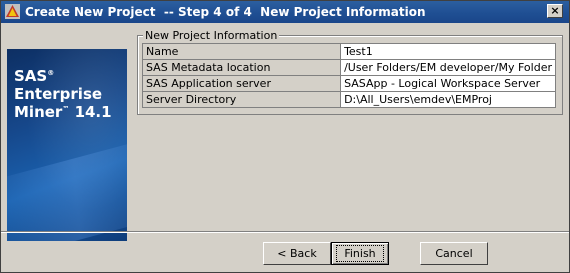 The width and height of the screenshot is (570, 273). What do you see at coordinates (448, 99) in the screenshot?
I see `row-value: D:\All_Users\emdev\EMProj` at bounding box center [448, 99].